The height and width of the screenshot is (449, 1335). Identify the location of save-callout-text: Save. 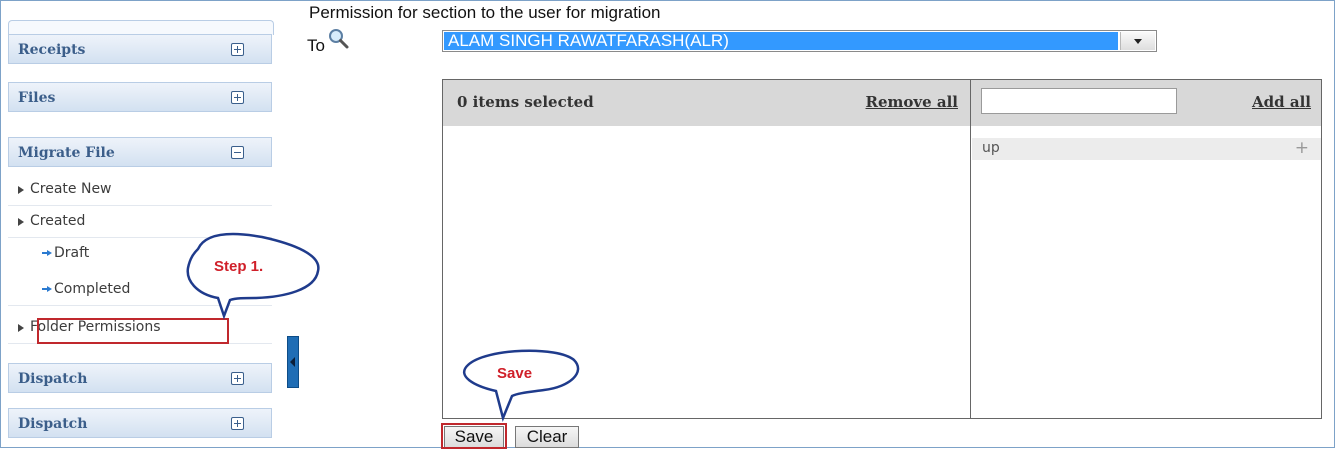
(515, 373).